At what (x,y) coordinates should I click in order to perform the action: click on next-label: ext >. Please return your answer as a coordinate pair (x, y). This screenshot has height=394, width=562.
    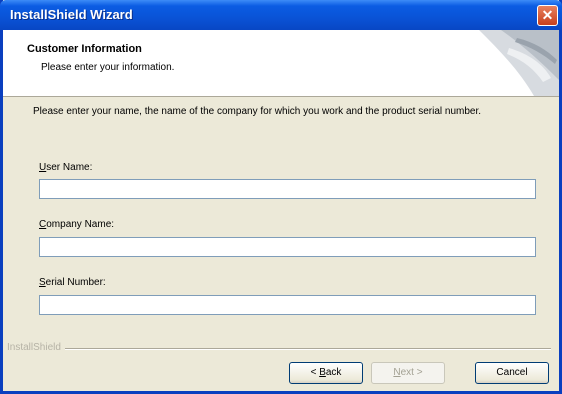
    Looking at the image, I should click on (411, 372).